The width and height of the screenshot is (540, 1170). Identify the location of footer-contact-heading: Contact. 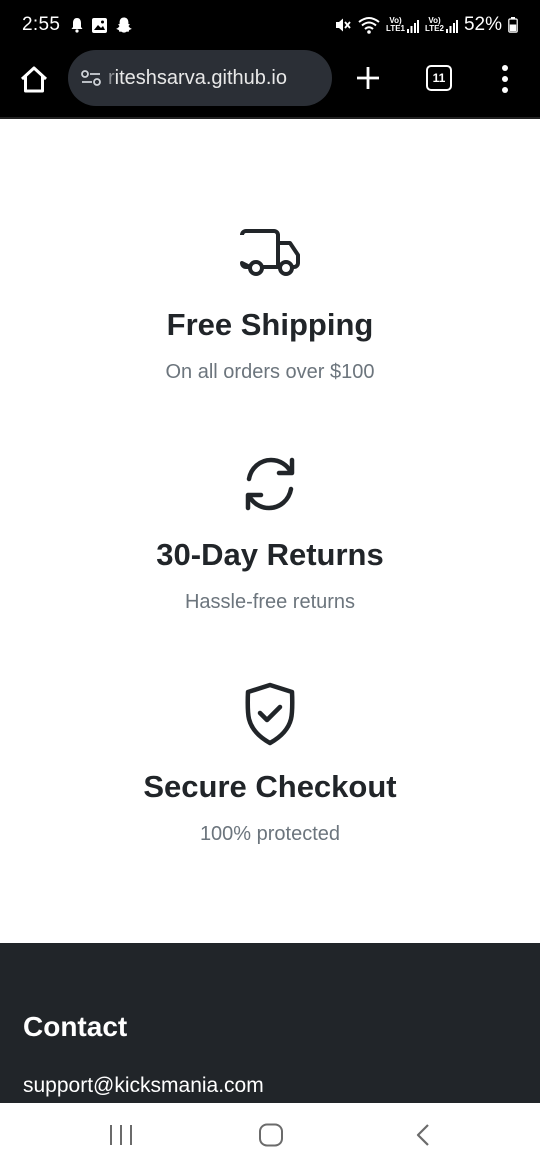
(75, 1026).